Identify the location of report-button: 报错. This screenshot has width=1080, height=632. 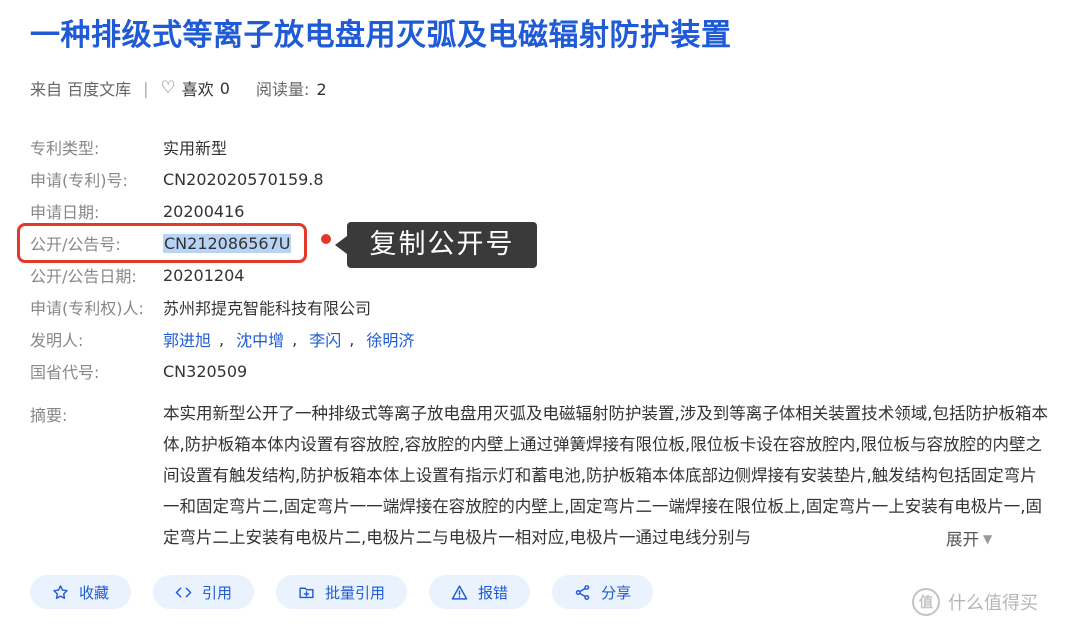
(480, 592).